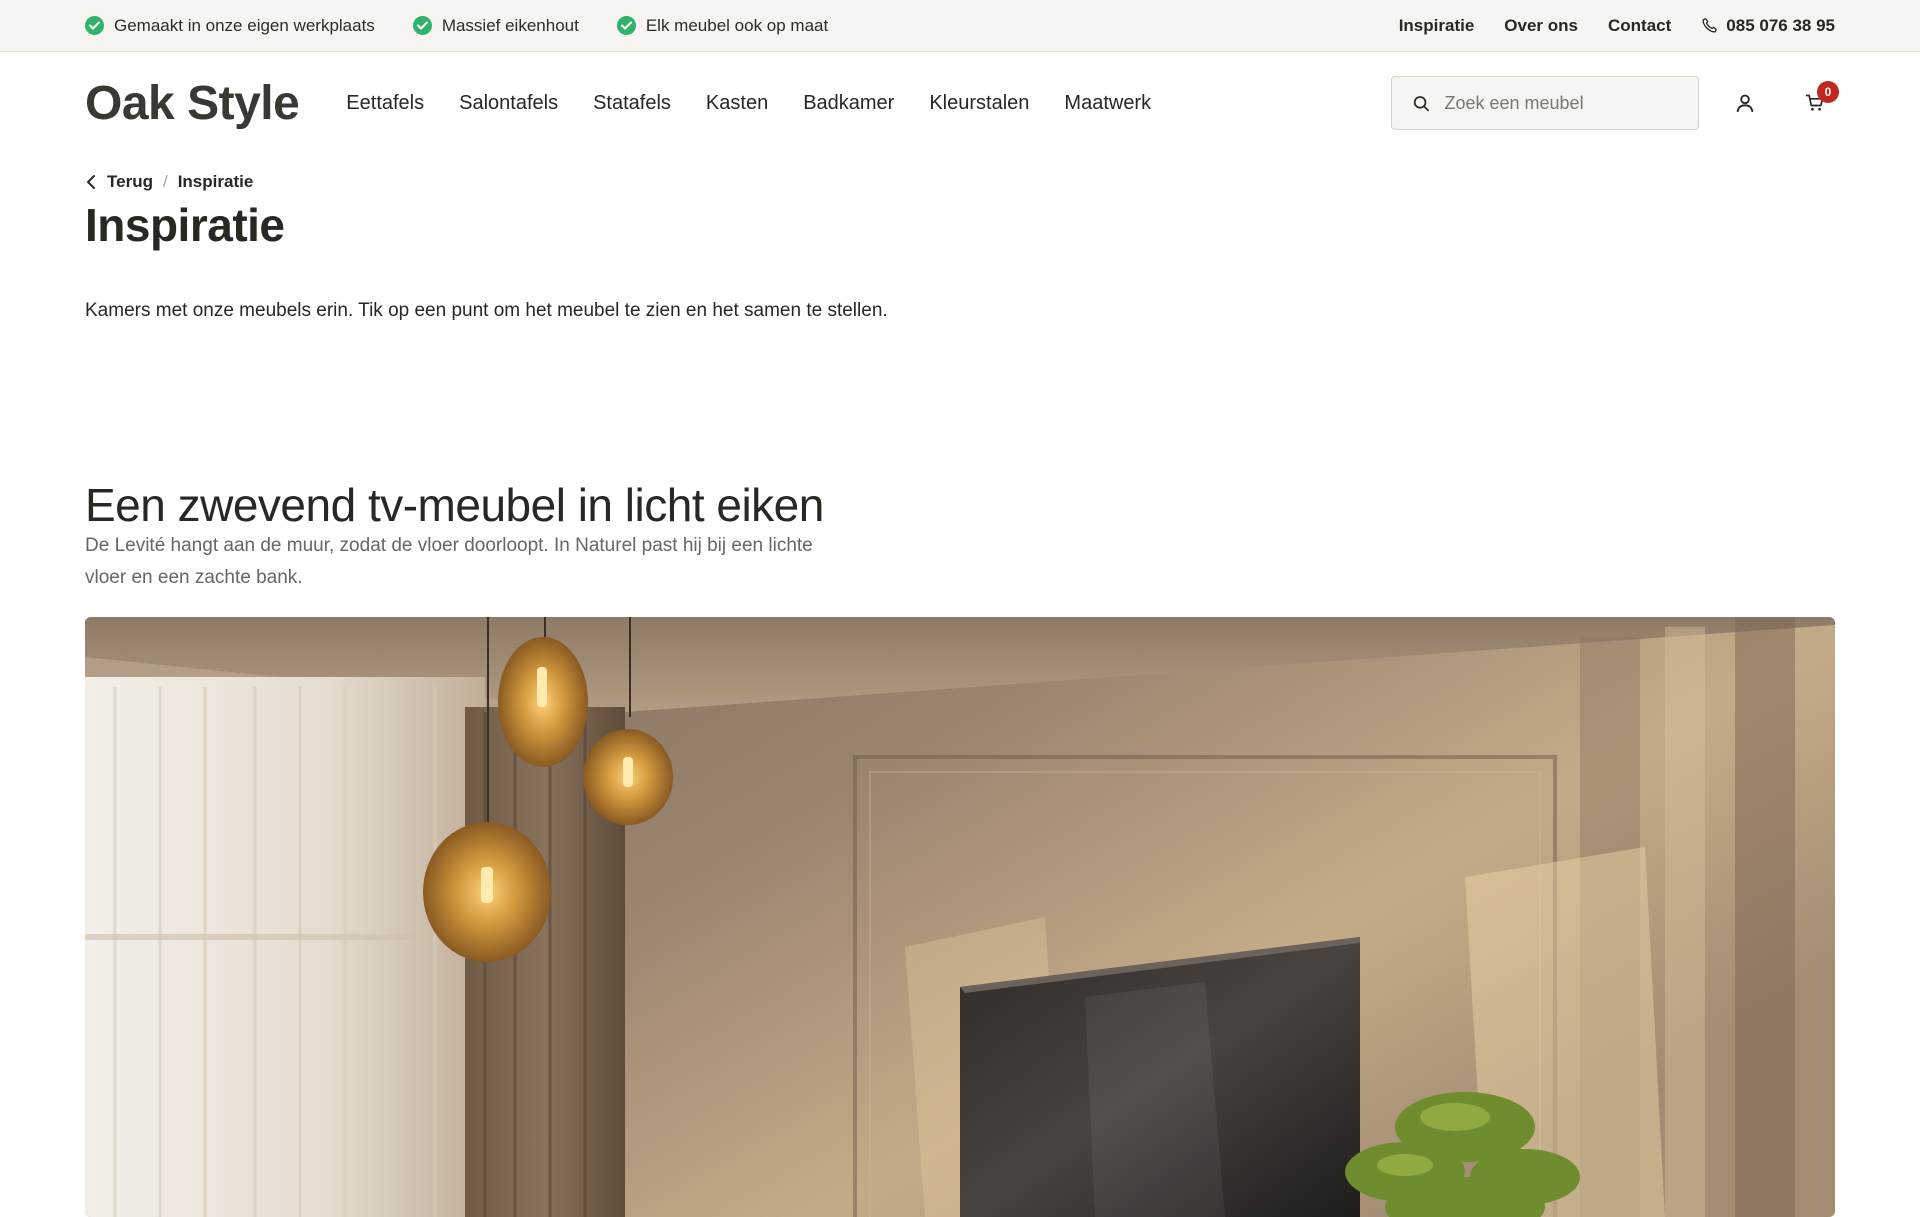  I want to click on cart-count-badge: 0, so click(1828, 92).